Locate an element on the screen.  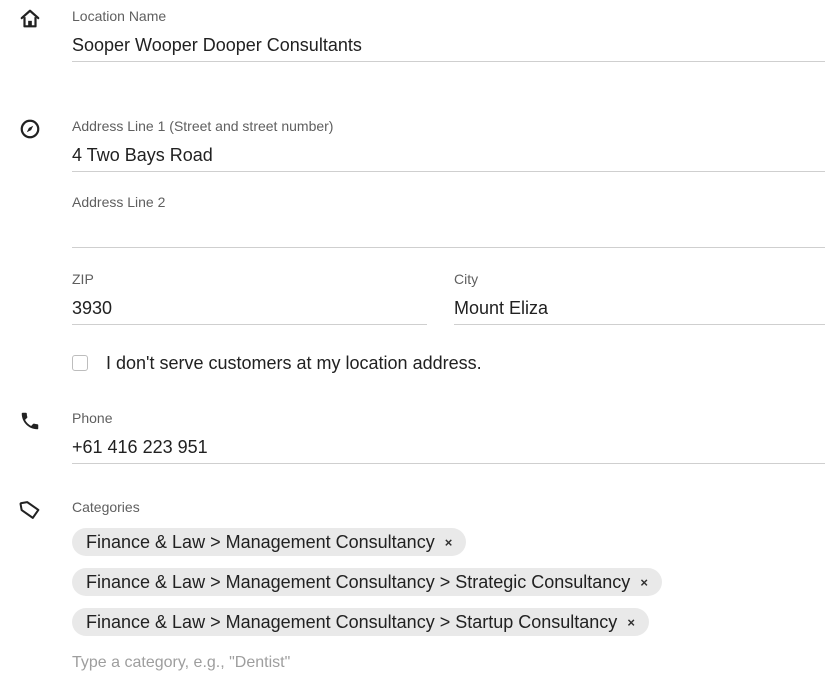
zip-field: ZIP is located at coordinates (249, 298).